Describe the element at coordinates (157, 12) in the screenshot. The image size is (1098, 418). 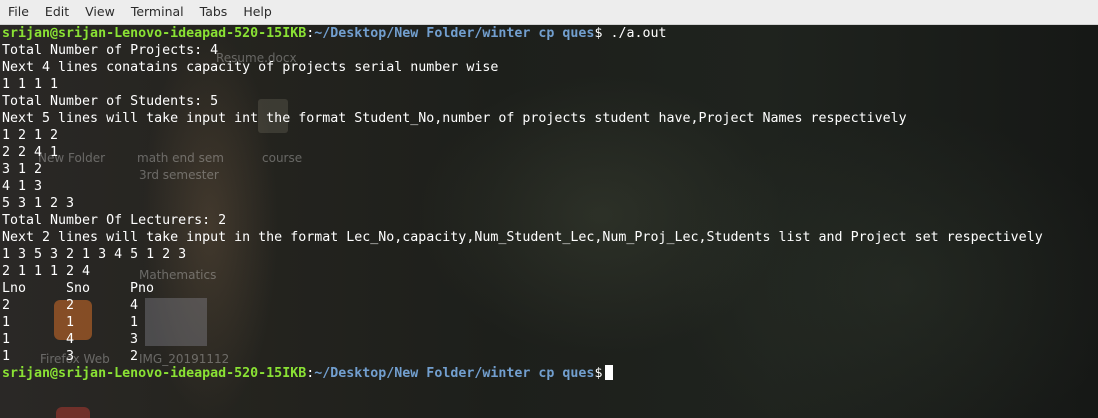
I see `menu-terminal: Terminal` at that location.